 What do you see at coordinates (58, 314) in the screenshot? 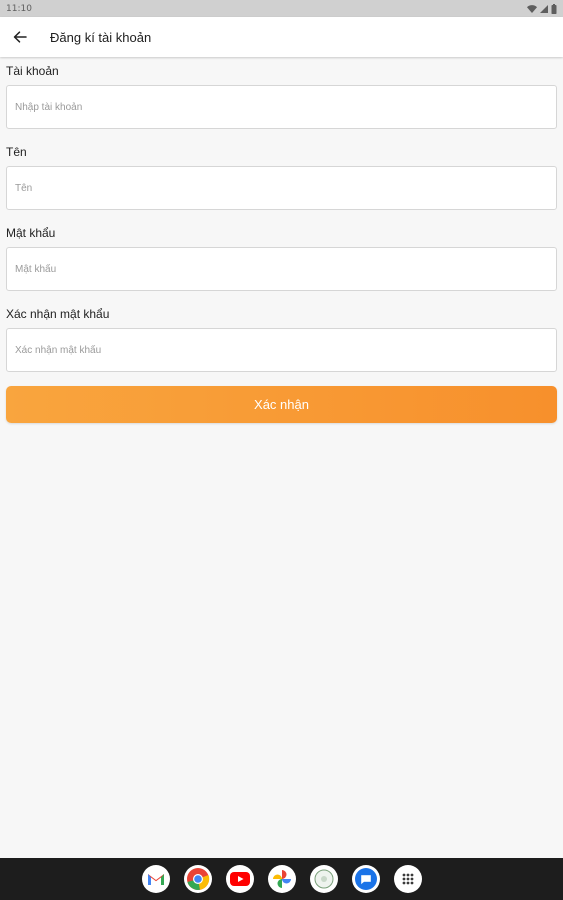
I see `confirm-password-label: Xác nhận mật khẩu` at bounding box center [58, 314].